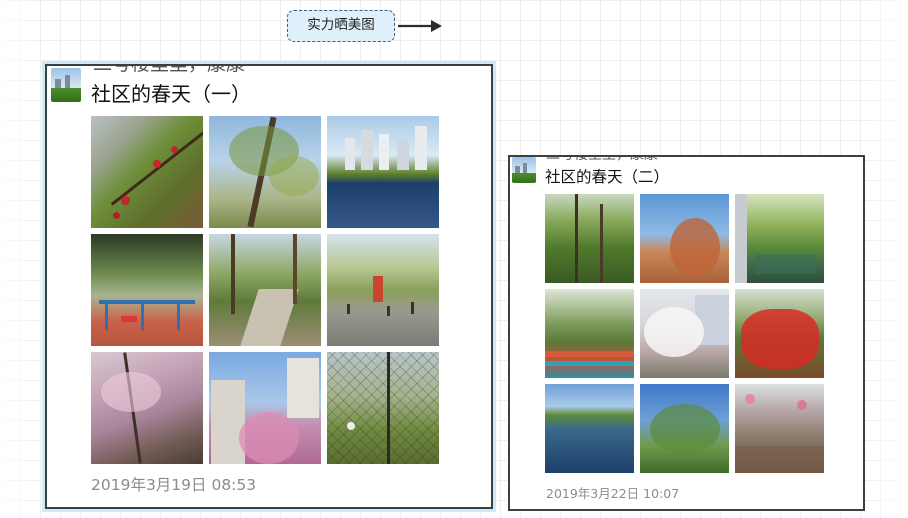 This screenshot has height=518, width=908. What do you see at coordinates (607, 177) in the screenshot?
I see `post-title: 社区的春天（二）` at bounding box center [607, 177].